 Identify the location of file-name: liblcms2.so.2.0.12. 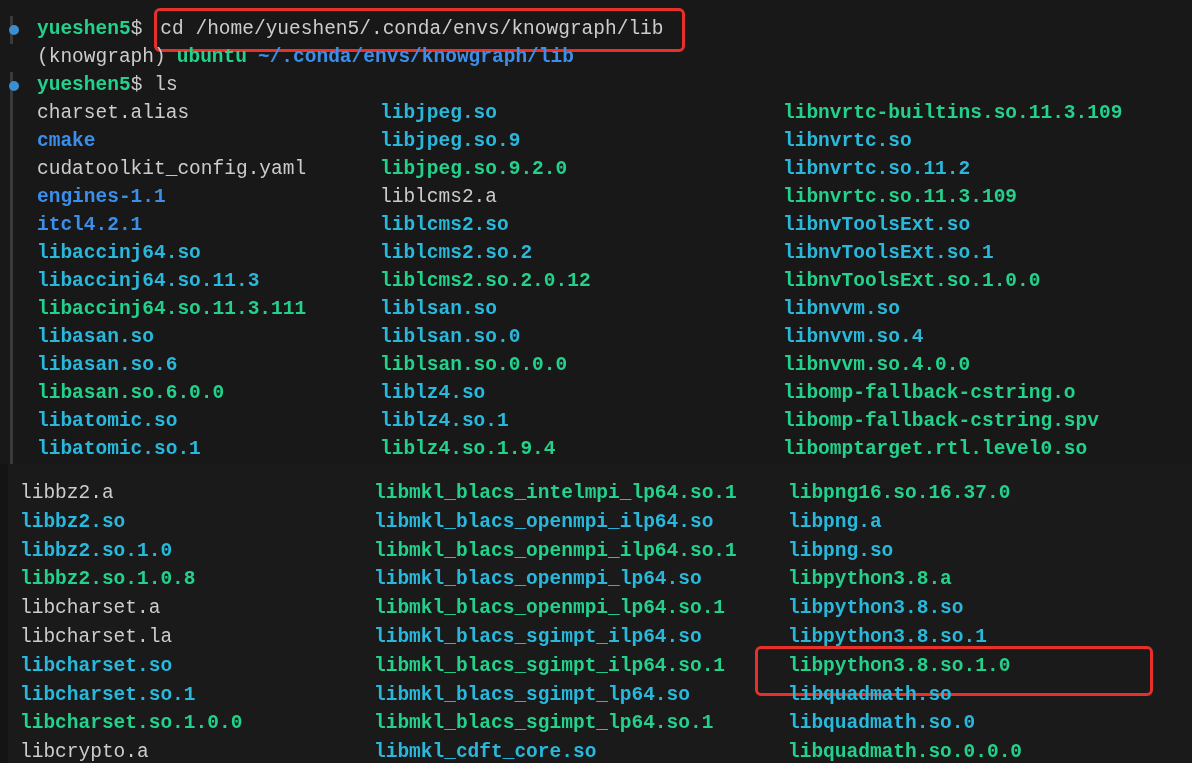
(485, 281).